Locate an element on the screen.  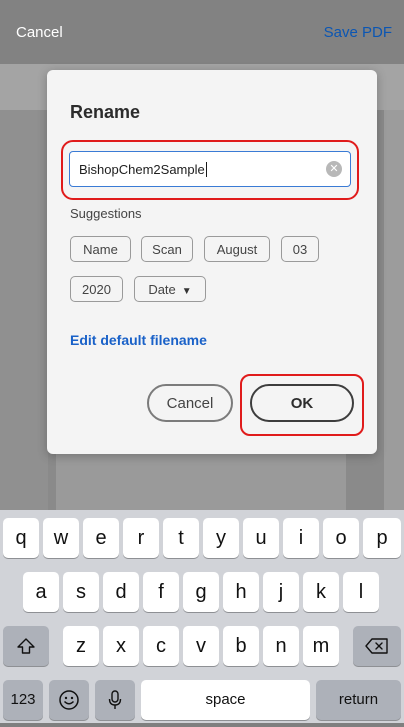
key-e: e is located at coordinates (101, 538).